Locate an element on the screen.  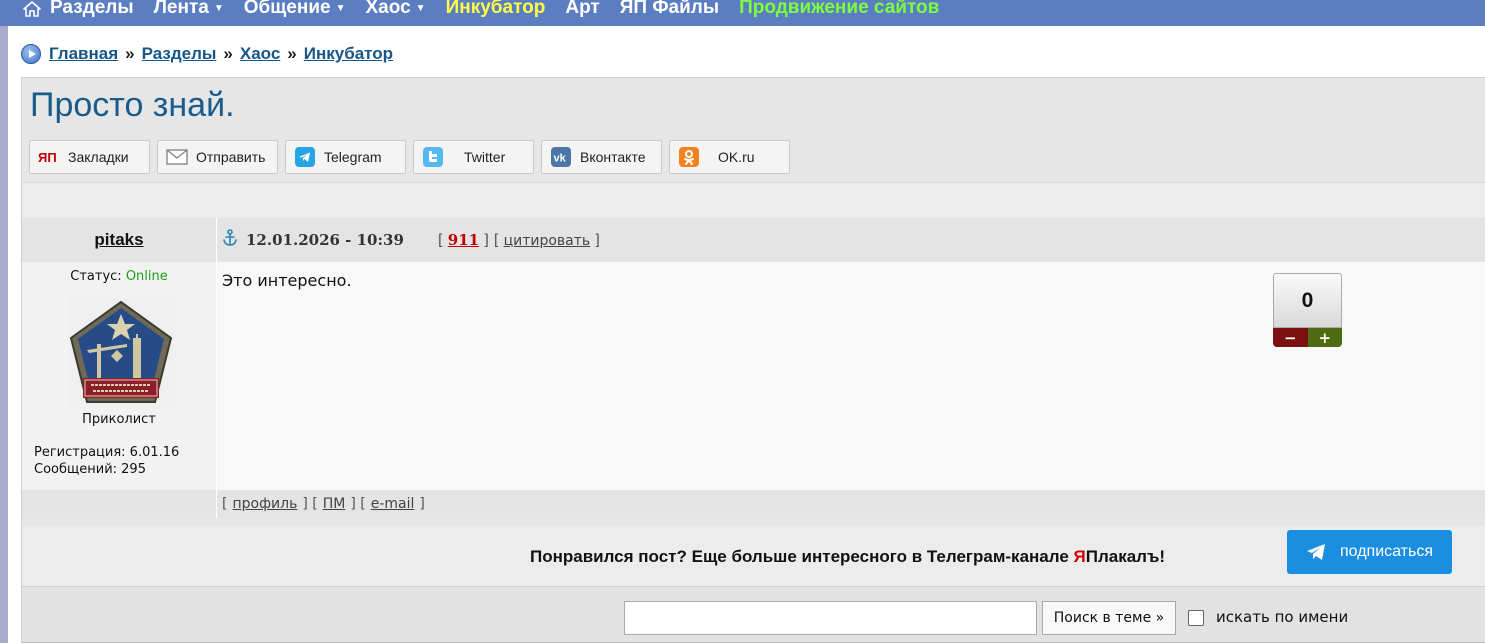
author-name: pitaks is located at coordinates (118, 240).